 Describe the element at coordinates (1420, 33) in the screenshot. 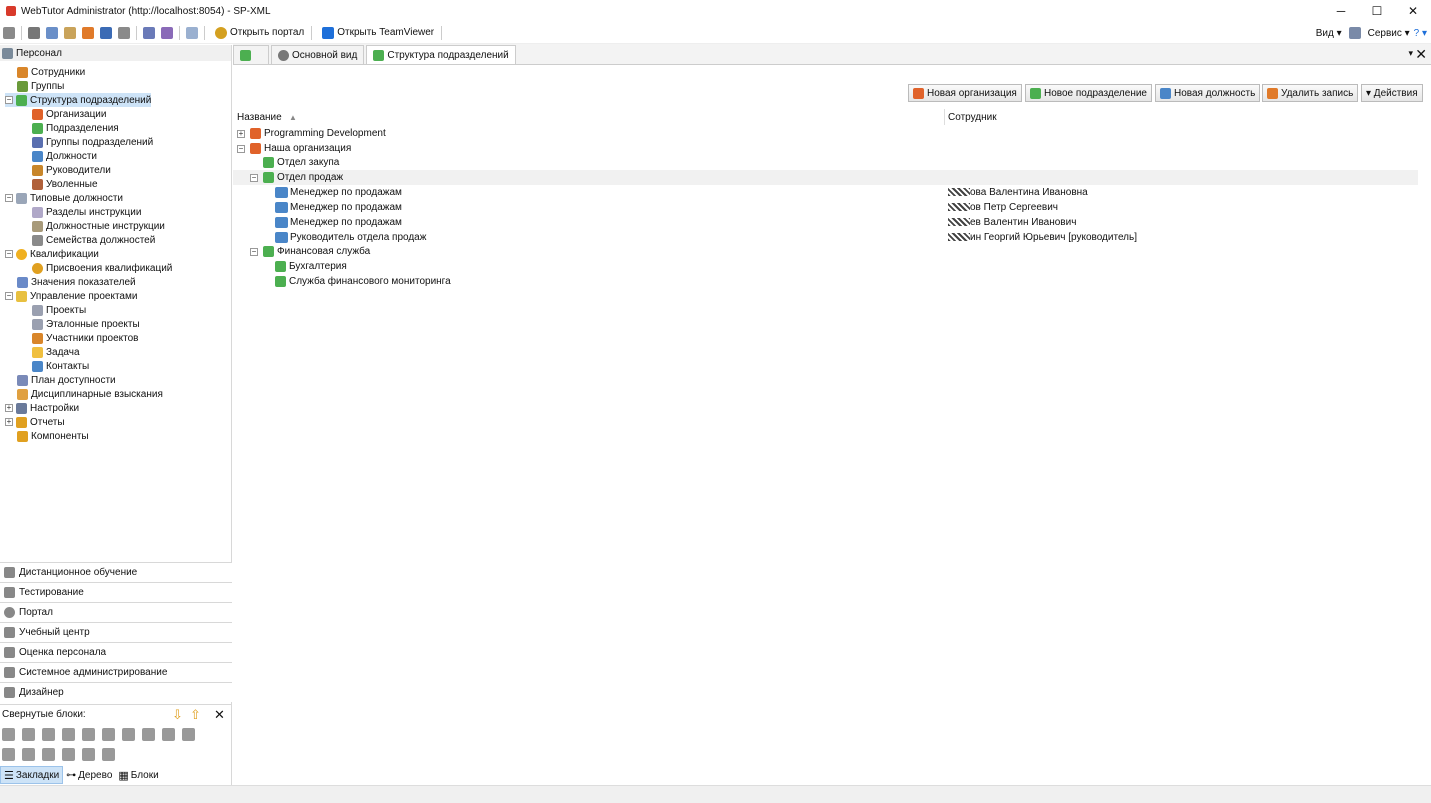

I see `help-menu: ? ▾` at that location.